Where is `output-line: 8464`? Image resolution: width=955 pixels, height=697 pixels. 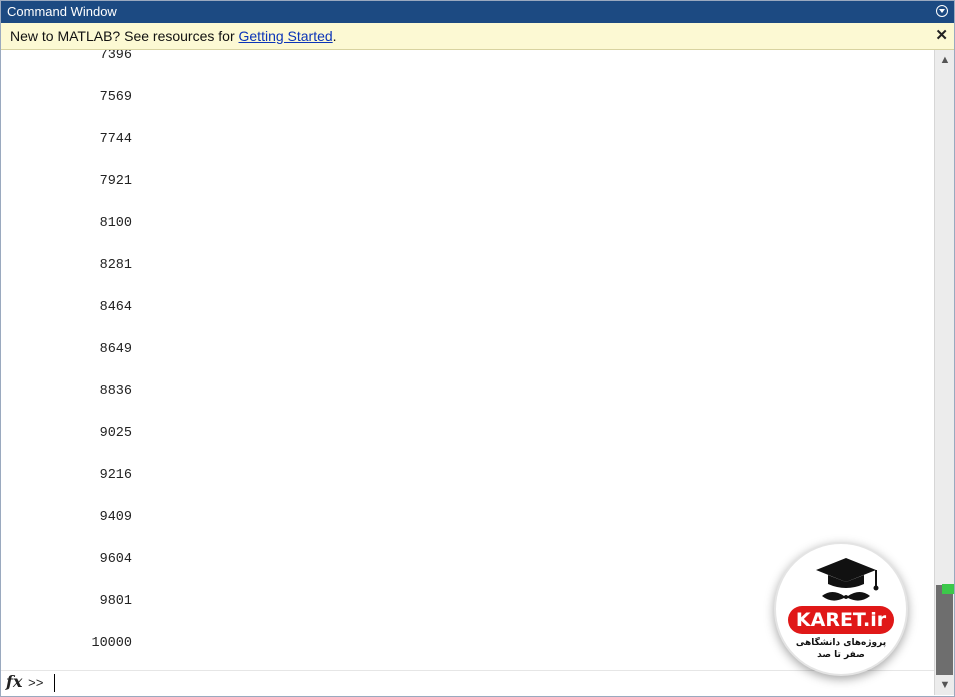 output-line: 8464 is located at coordinates (115, 307).